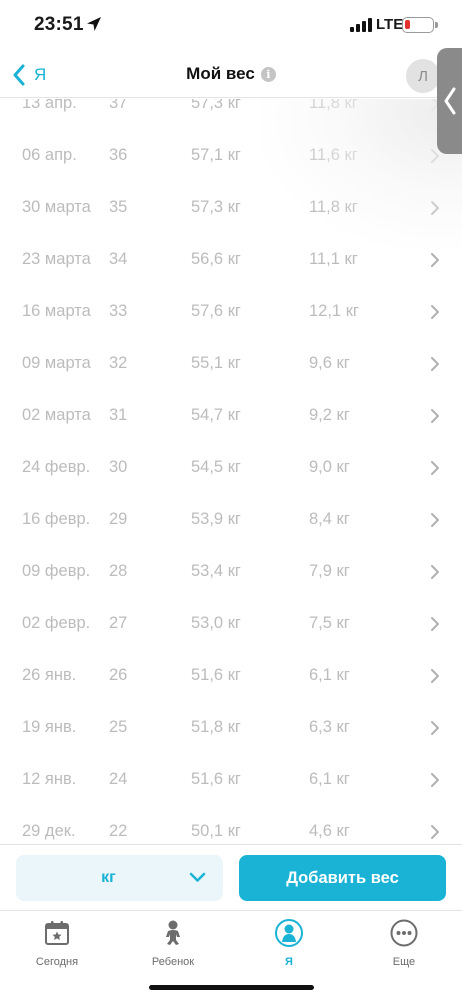 This screenshot has height=1000, width=462. What do you see at coordinates (423, 76) in the screenshot?
I see `avatar: Л` at bounding box center [423, 76].